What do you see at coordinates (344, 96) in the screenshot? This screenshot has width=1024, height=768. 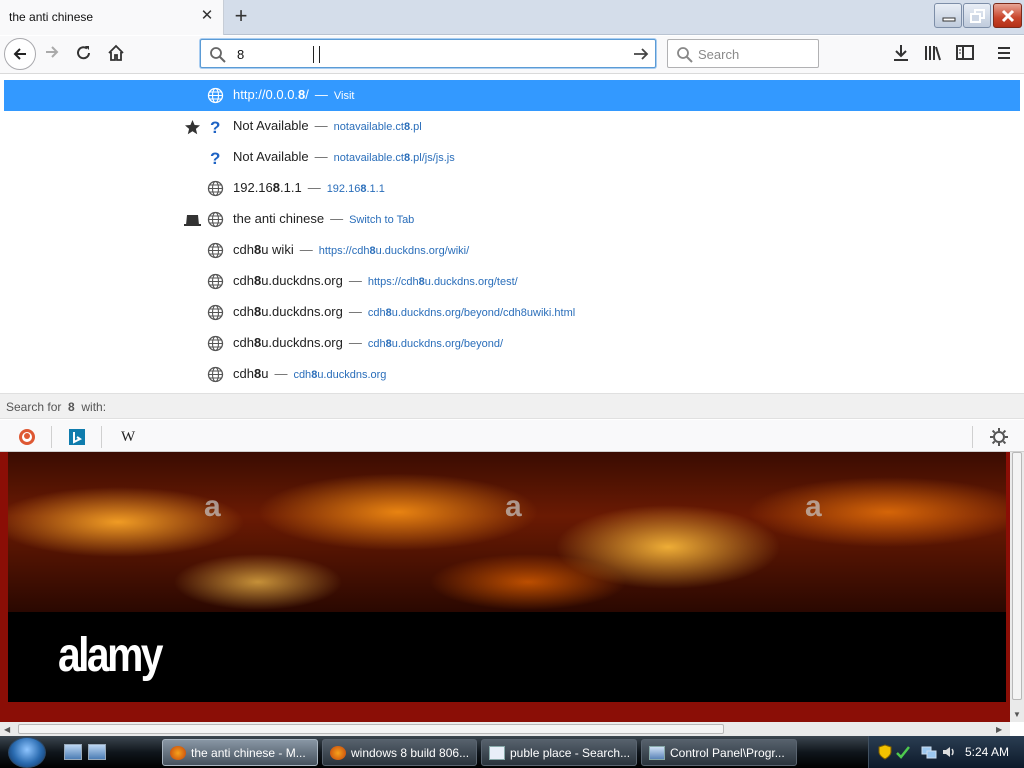 I see `row-url: Visit` at bounding box center [344, 96].